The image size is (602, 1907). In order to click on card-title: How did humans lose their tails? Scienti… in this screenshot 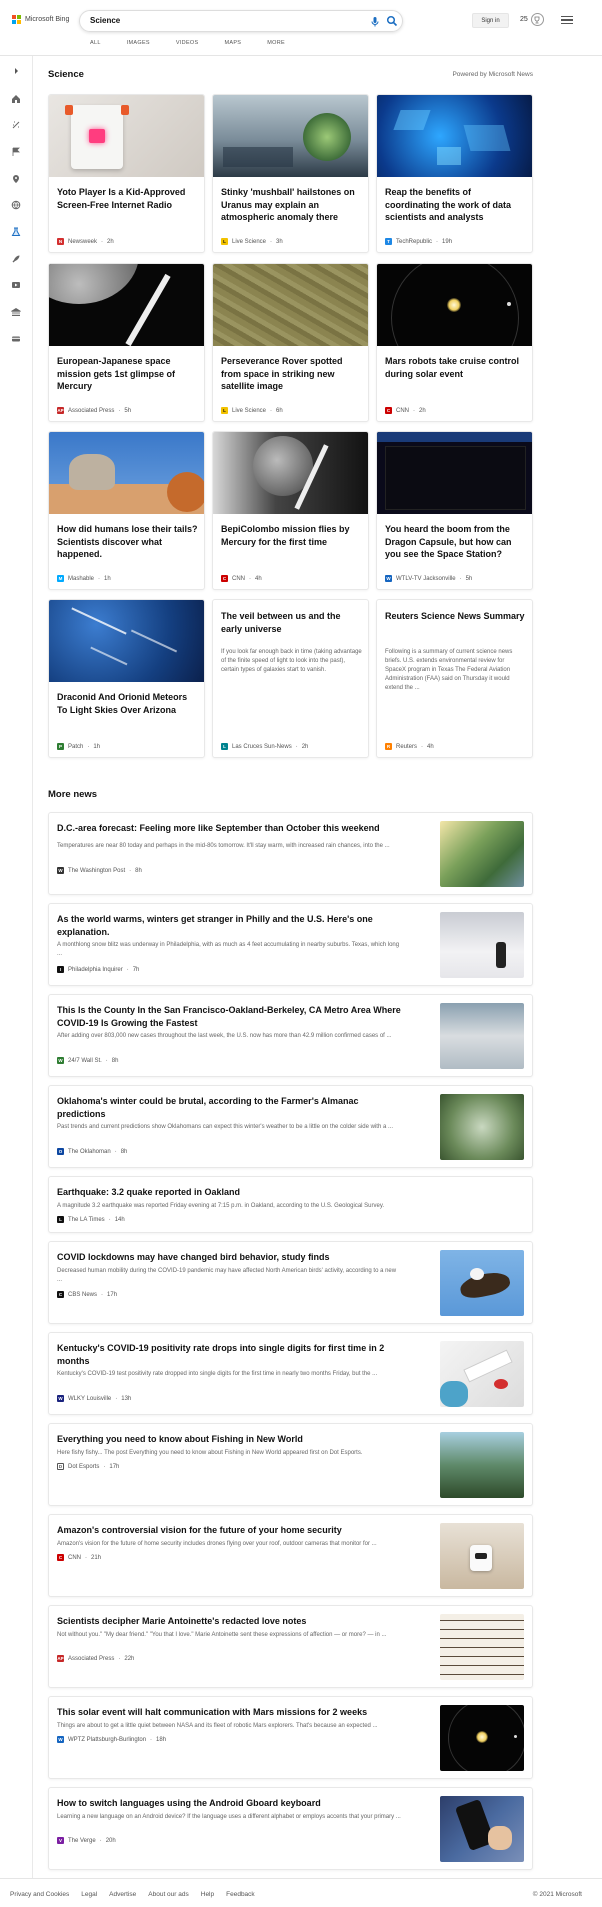, I will do `click(127, 542)`.